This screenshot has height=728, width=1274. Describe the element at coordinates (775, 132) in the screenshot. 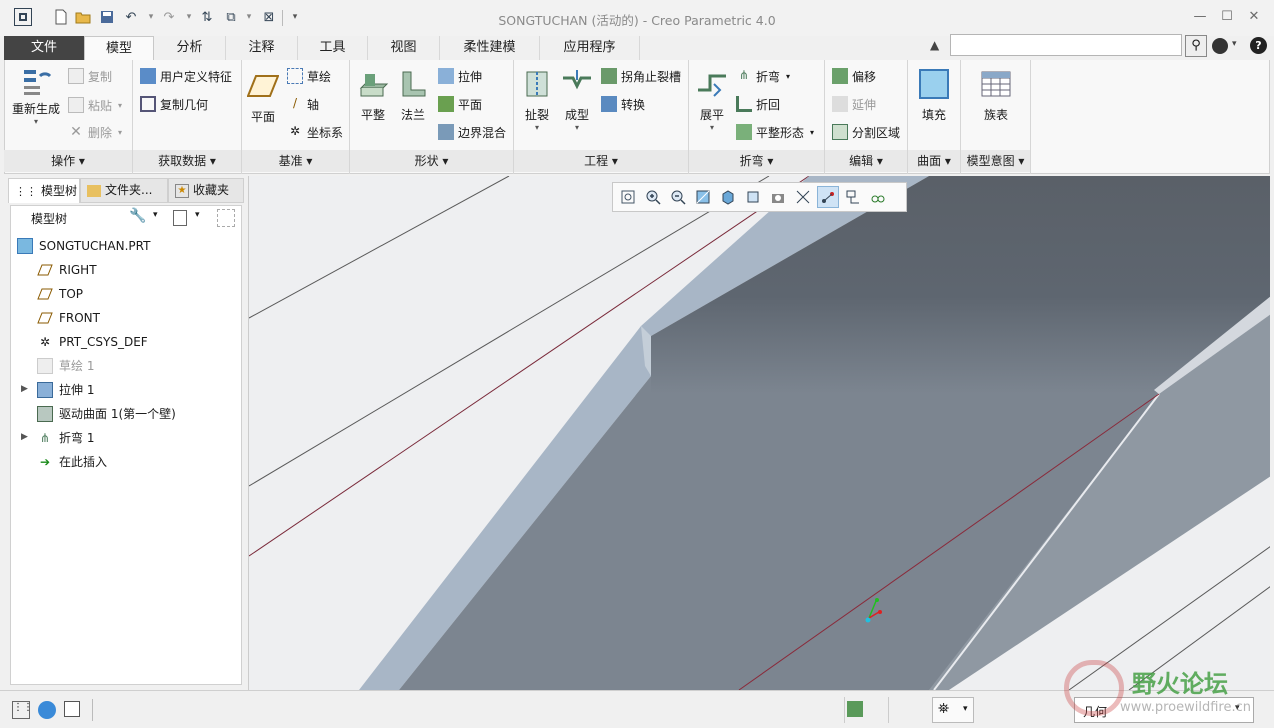

I see `flat-pattern-button: 平整形态 ▾` at that location.